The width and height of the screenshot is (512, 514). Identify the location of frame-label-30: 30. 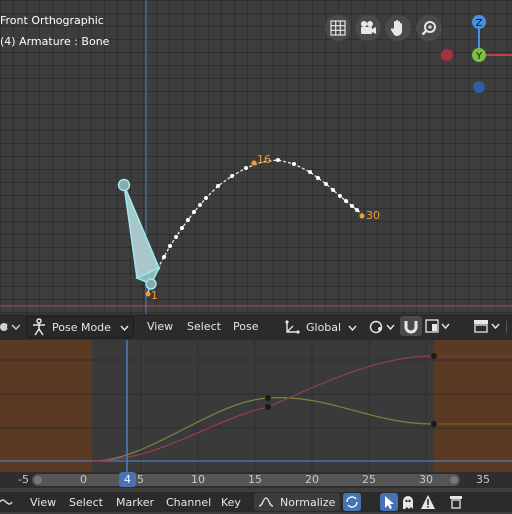
(373, 215).